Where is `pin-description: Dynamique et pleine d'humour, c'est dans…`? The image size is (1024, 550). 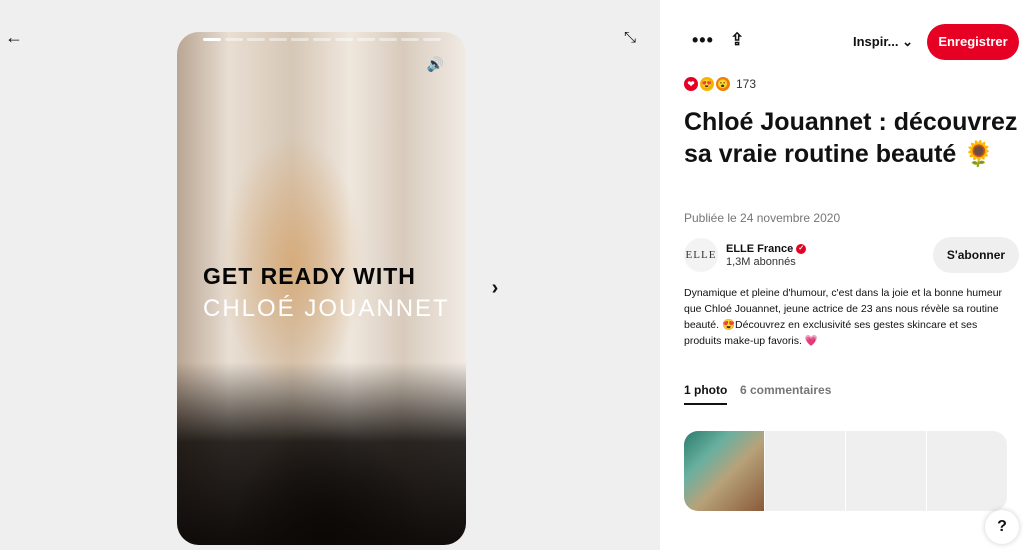
pin-description: Dynamique et pleine d'humour, c'est dans… is located at coordinates (843, 317).